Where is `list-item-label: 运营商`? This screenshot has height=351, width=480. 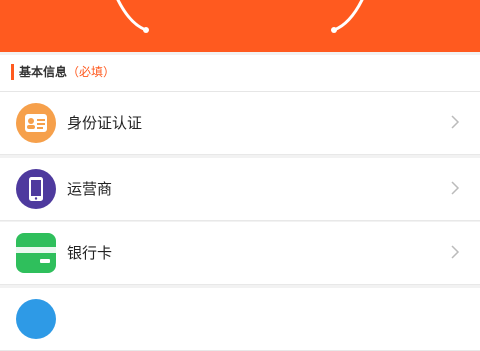 list-item-label: 运营商 is located at coordinates (90, 189).